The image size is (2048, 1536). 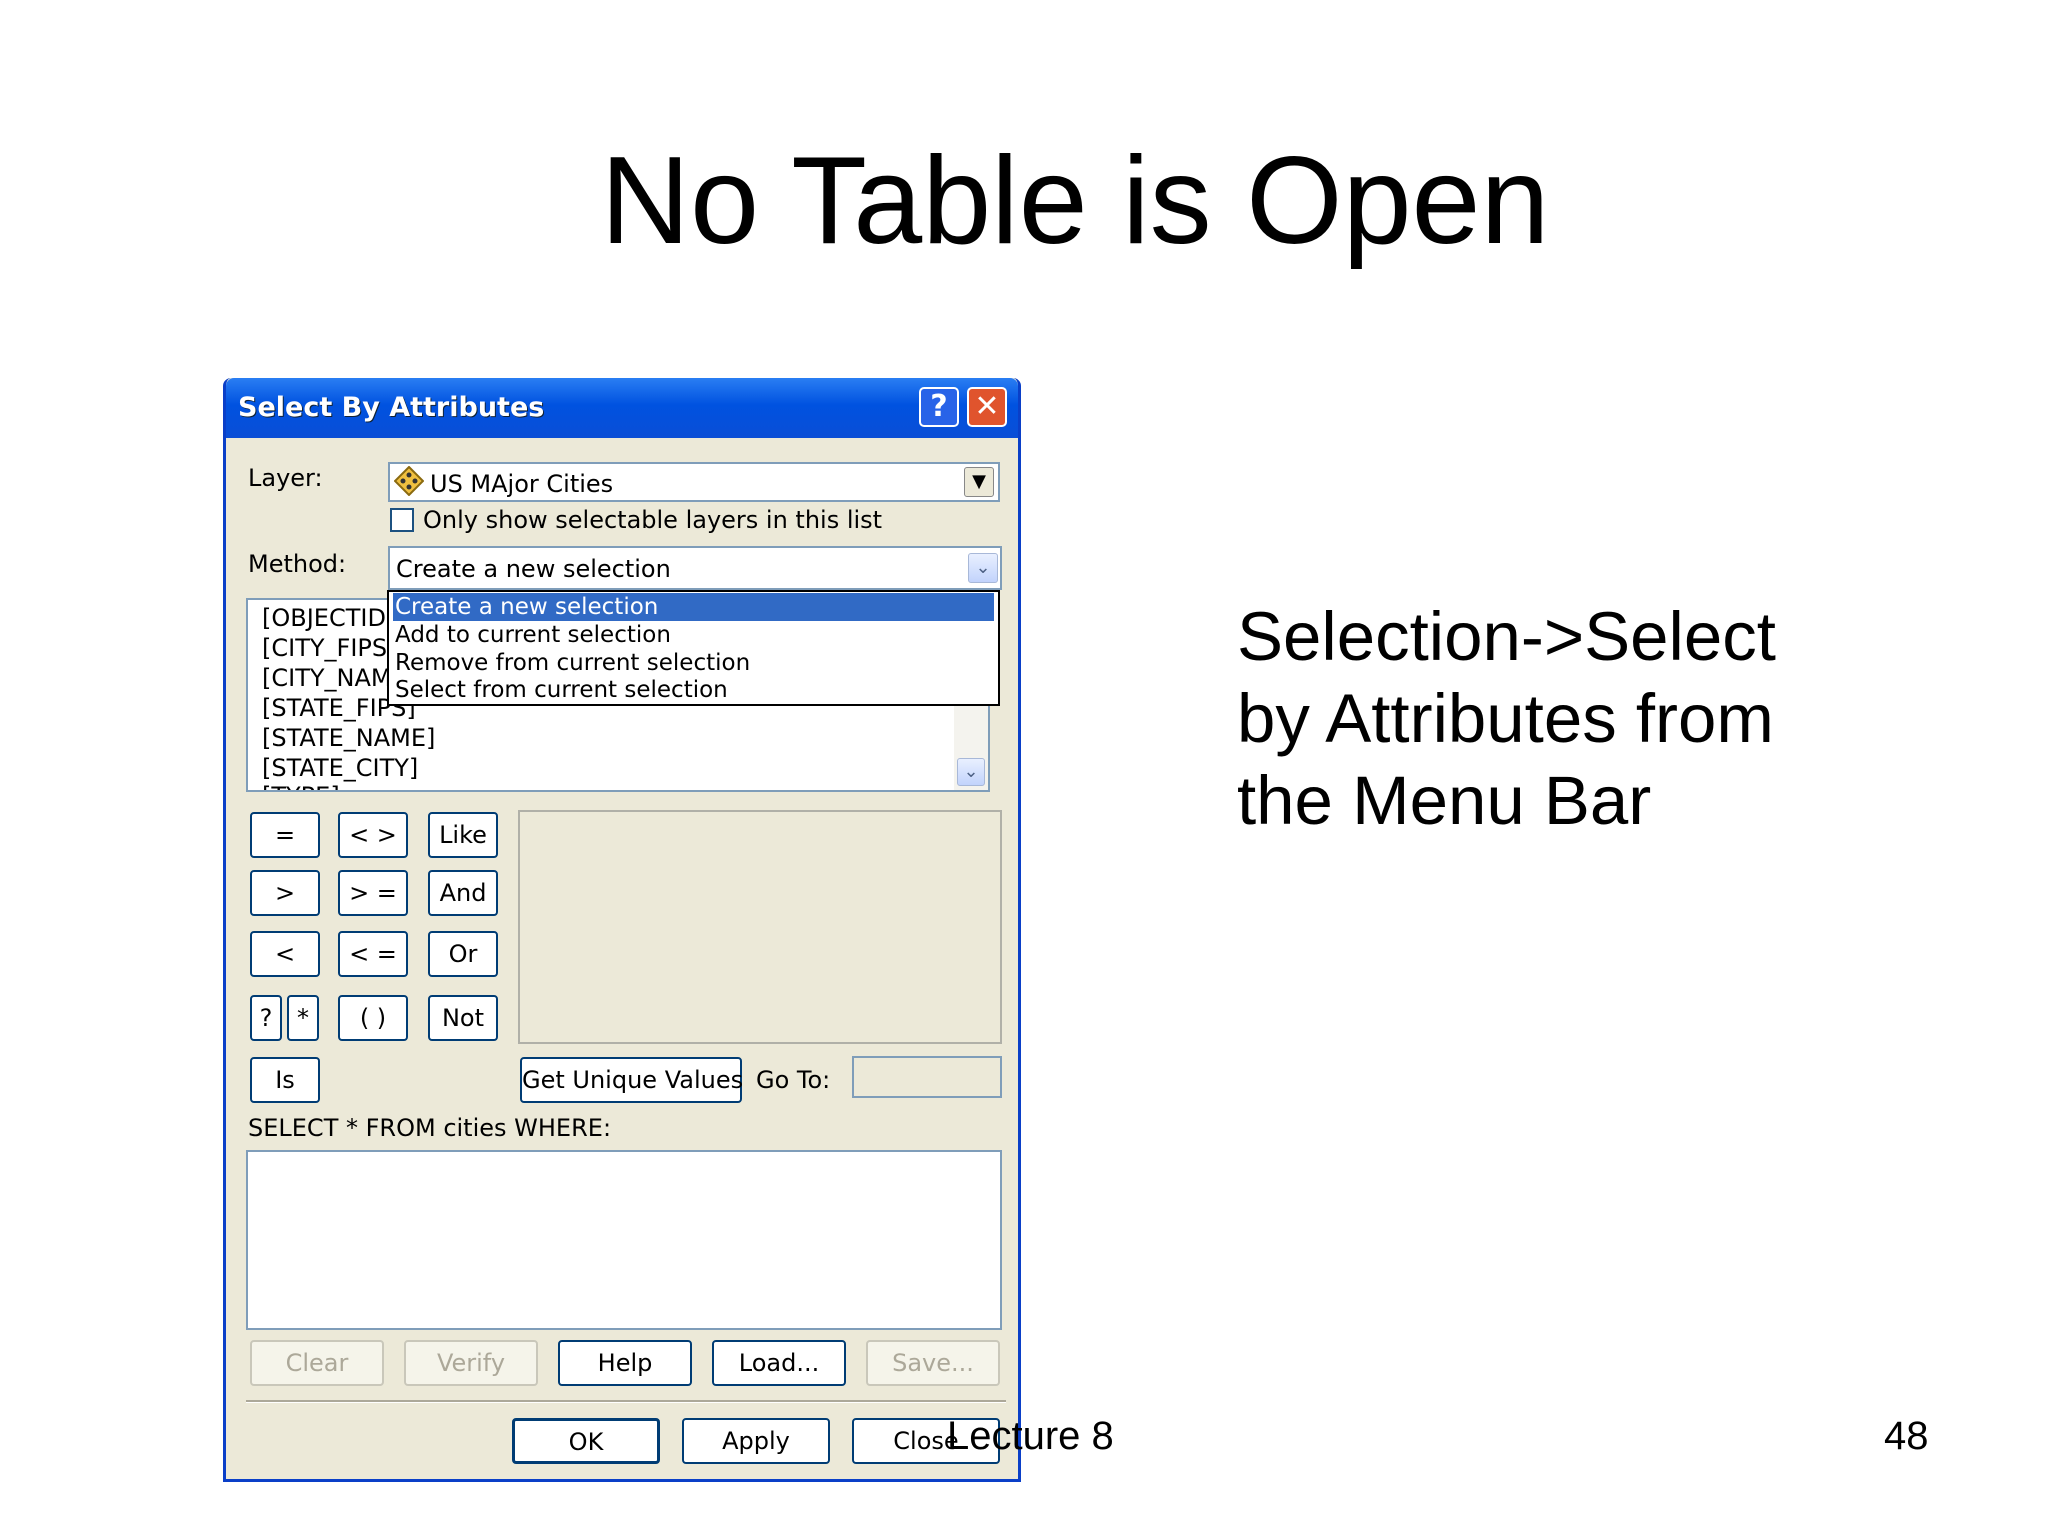 I want to click on and-button: And, so click(x=463, y=893).